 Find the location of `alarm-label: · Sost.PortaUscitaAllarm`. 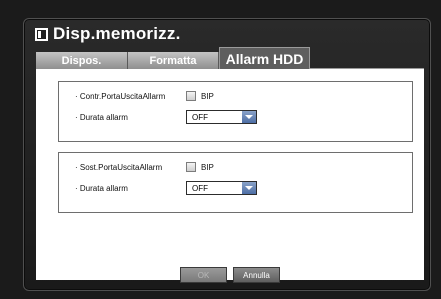

alarm-label: · Sost.PortaUscitaAllarm is located at coordinates (119, 167).